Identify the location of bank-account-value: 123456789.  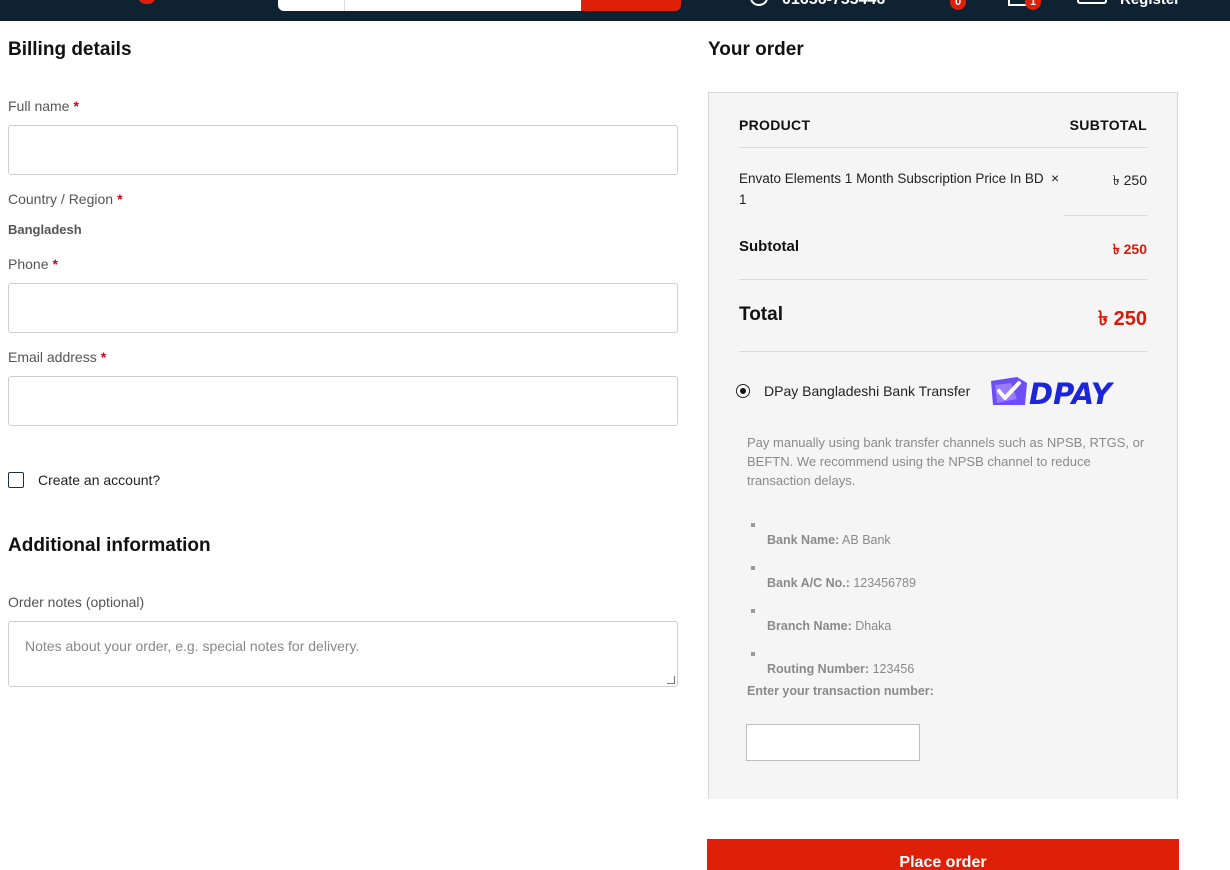
(884, 583).